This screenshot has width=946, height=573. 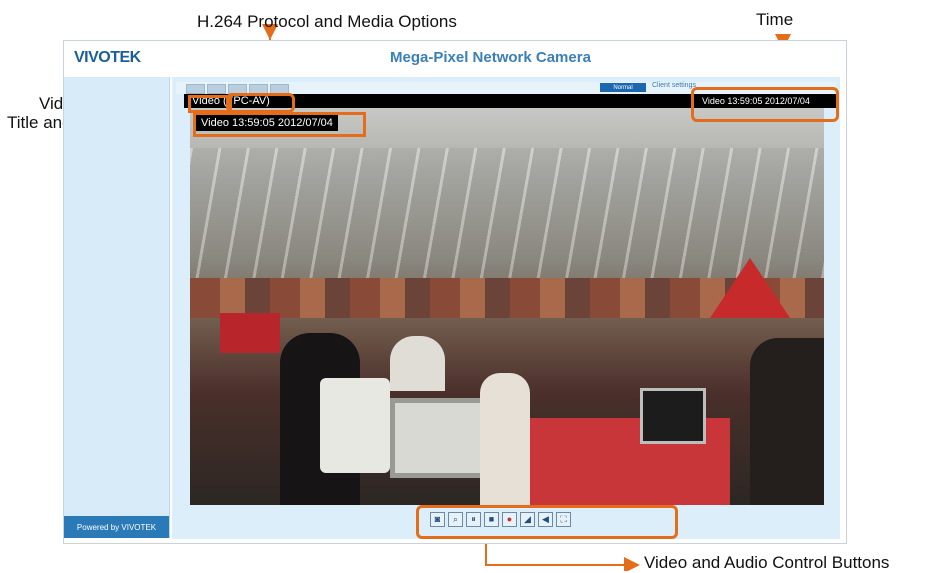 What do you see at coordinates (674, 85) in the screenshot?
I see `client-settings-link: Client settings` at bounding box center [674, 85].